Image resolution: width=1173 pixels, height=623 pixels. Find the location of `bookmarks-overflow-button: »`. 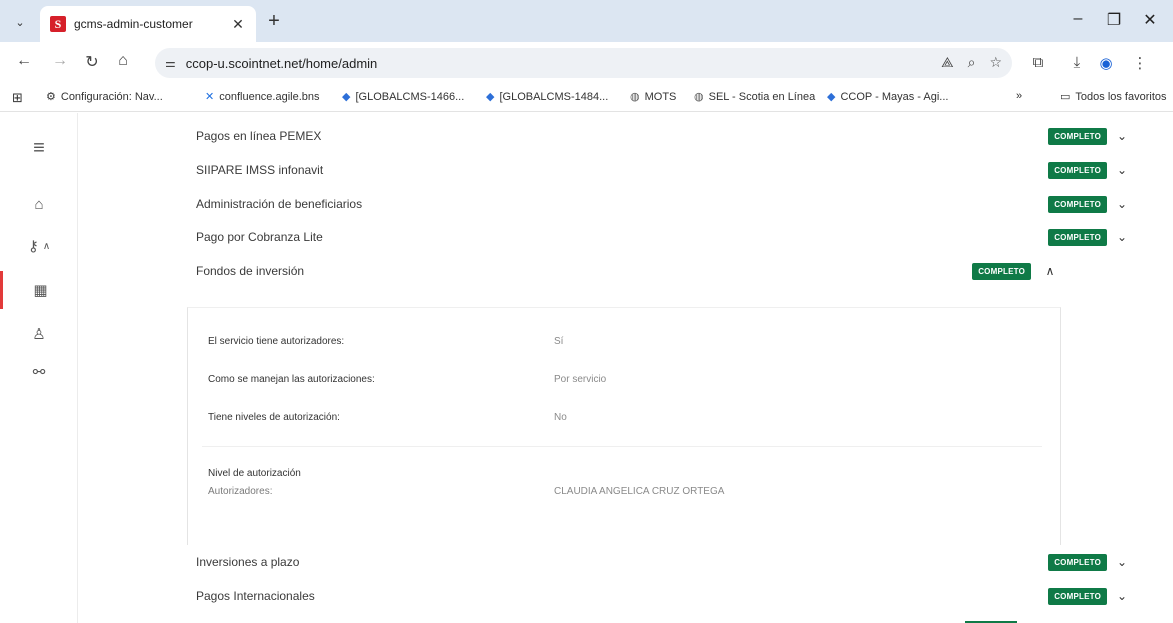

bookmarks-overflow-button: » is located at coordinates (1019, 96).